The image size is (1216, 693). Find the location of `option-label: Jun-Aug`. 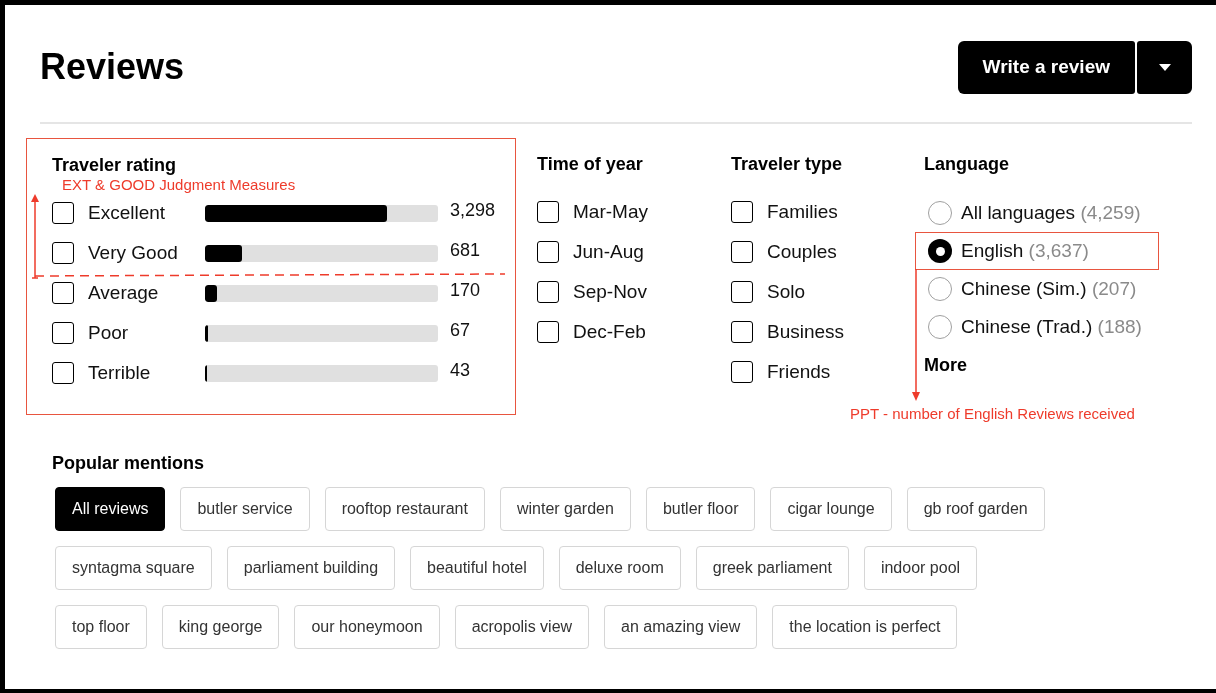

option-label: Jun-Aug is located at coordinates (608, 251).